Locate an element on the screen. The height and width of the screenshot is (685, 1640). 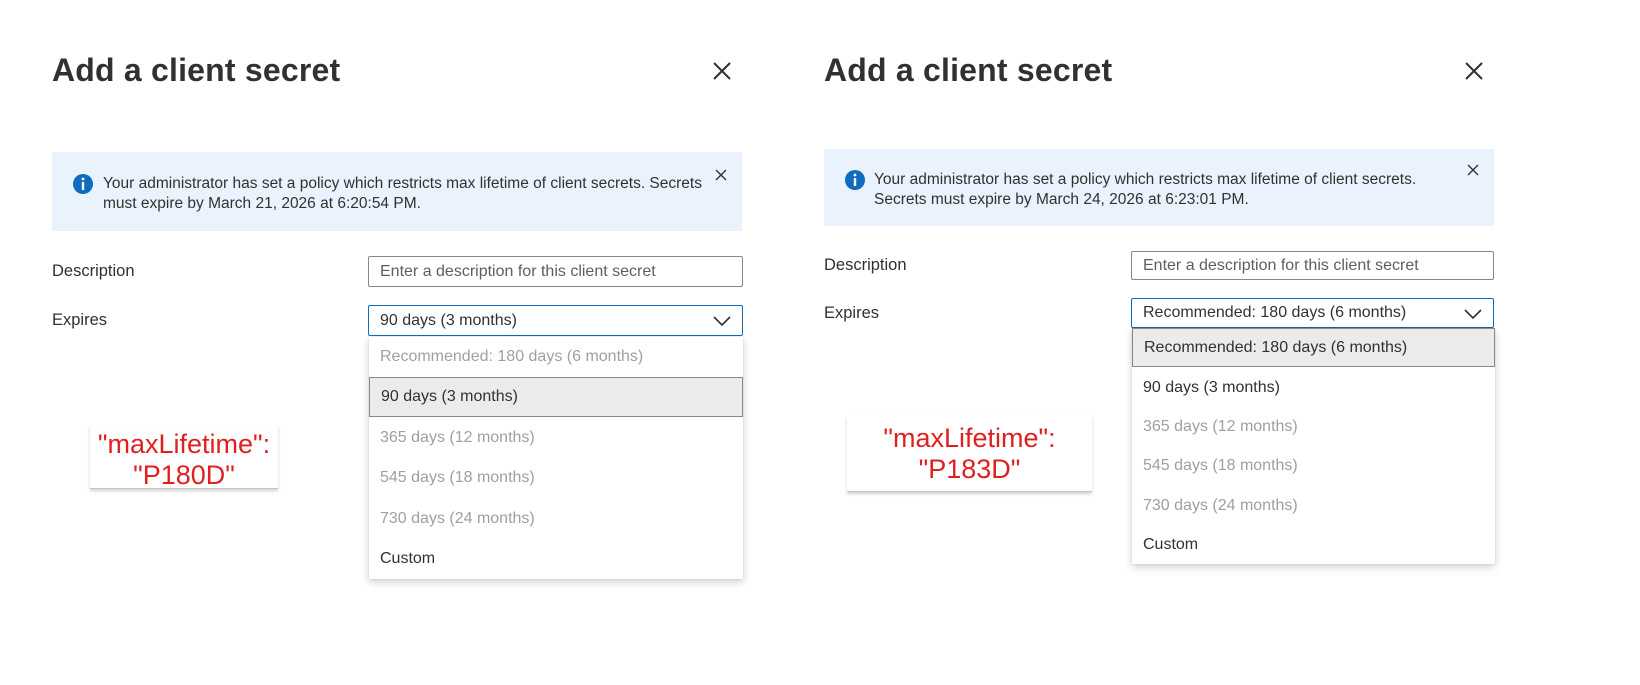
expires-dropdown: Recommended: 180 days (6 months) is located at coordinates (1312, 313).